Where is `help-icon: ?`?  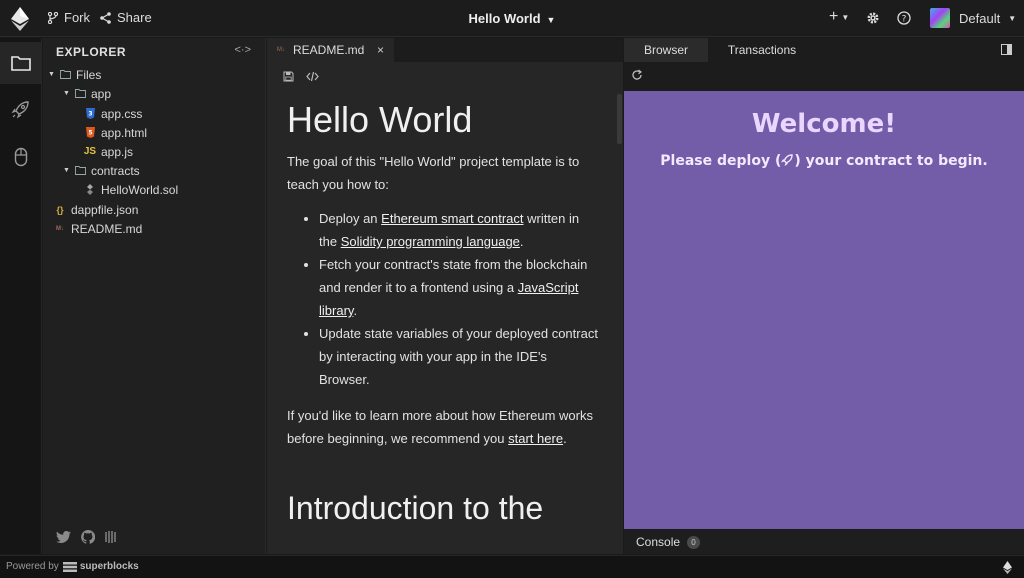
help-icon: ? is located at coordinates (904, 18).